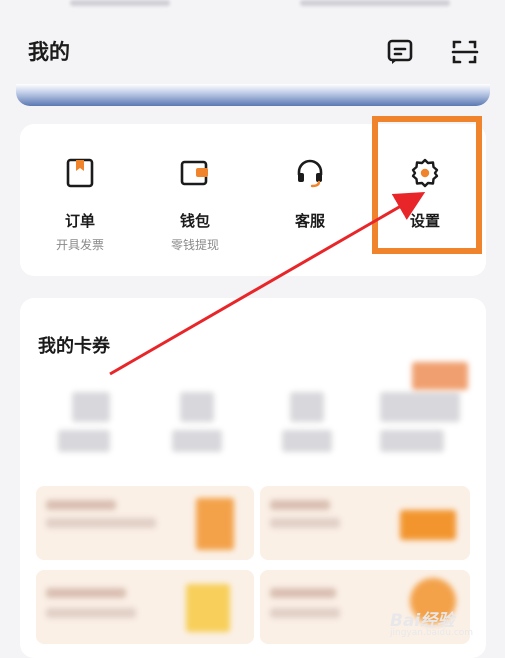 Image resolution: width=505 pixels, height=658 pixels. What do you see at coordinates (427, 185) in the screenshot?
I see `settings-highlight-box` at bounding box center [427, 185].